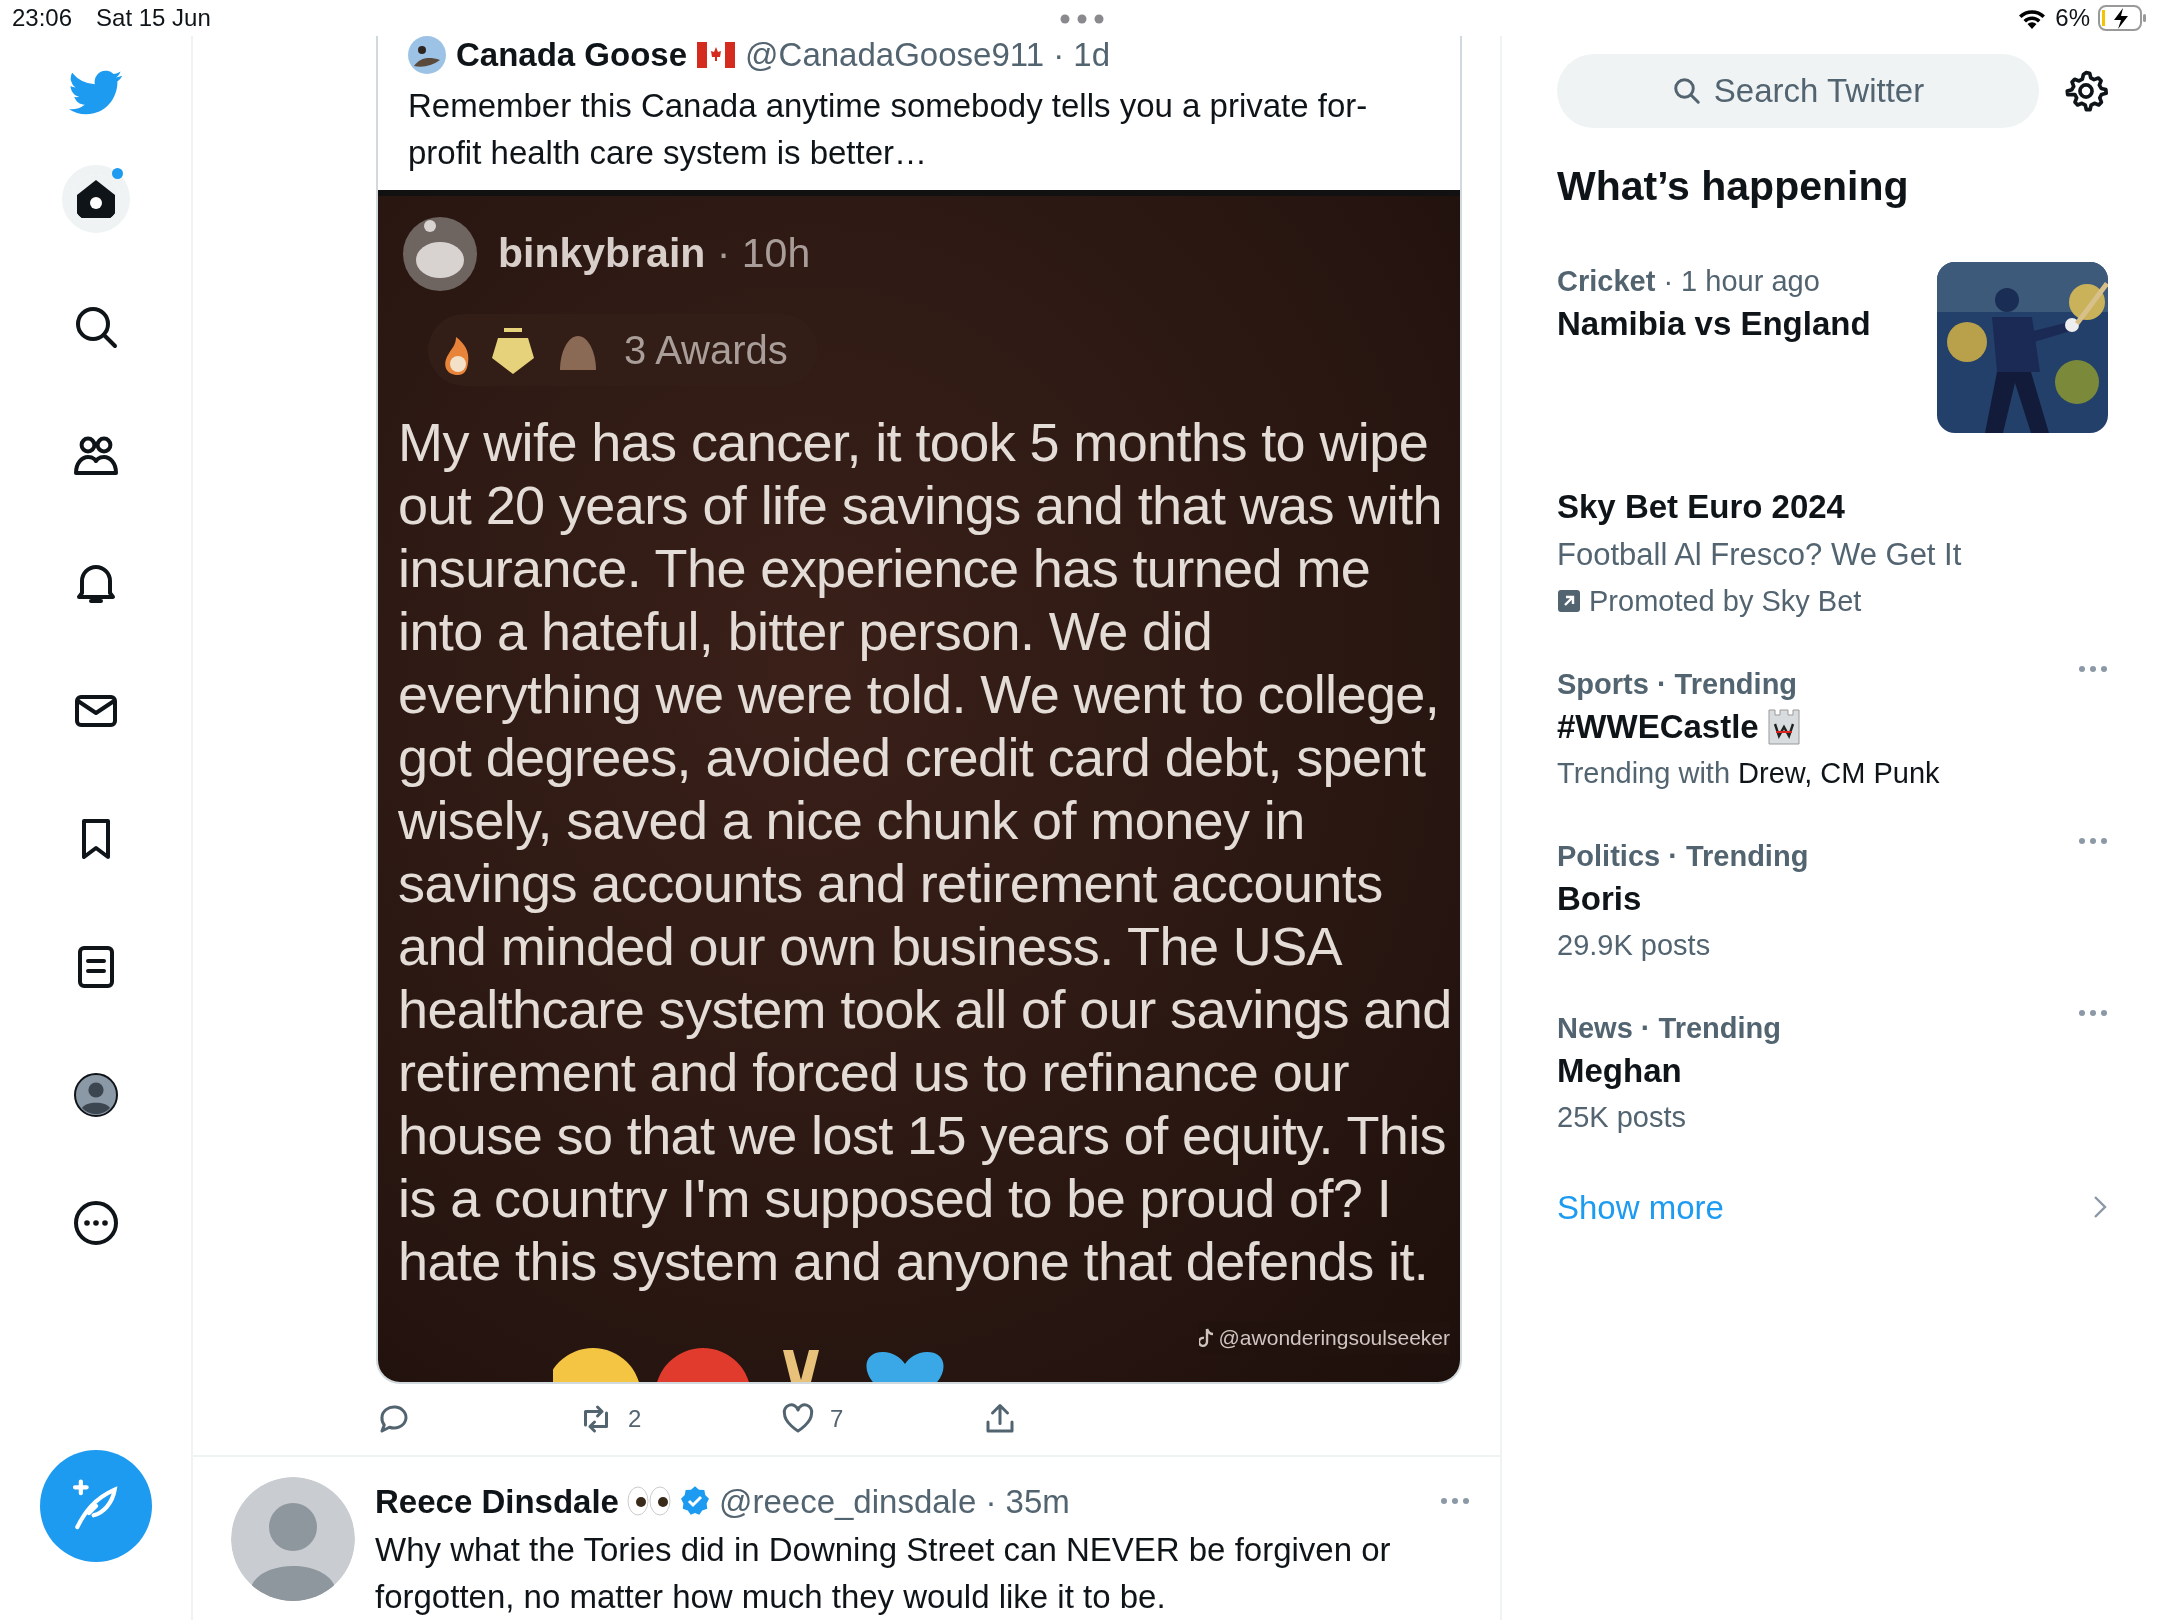 The image size is (2160, 1620). What do you see at coordinates (1832, 506) in the screenshot?
I see `trend-title: Sky Bet Euro 2024` at bounding box center [1832, 506].